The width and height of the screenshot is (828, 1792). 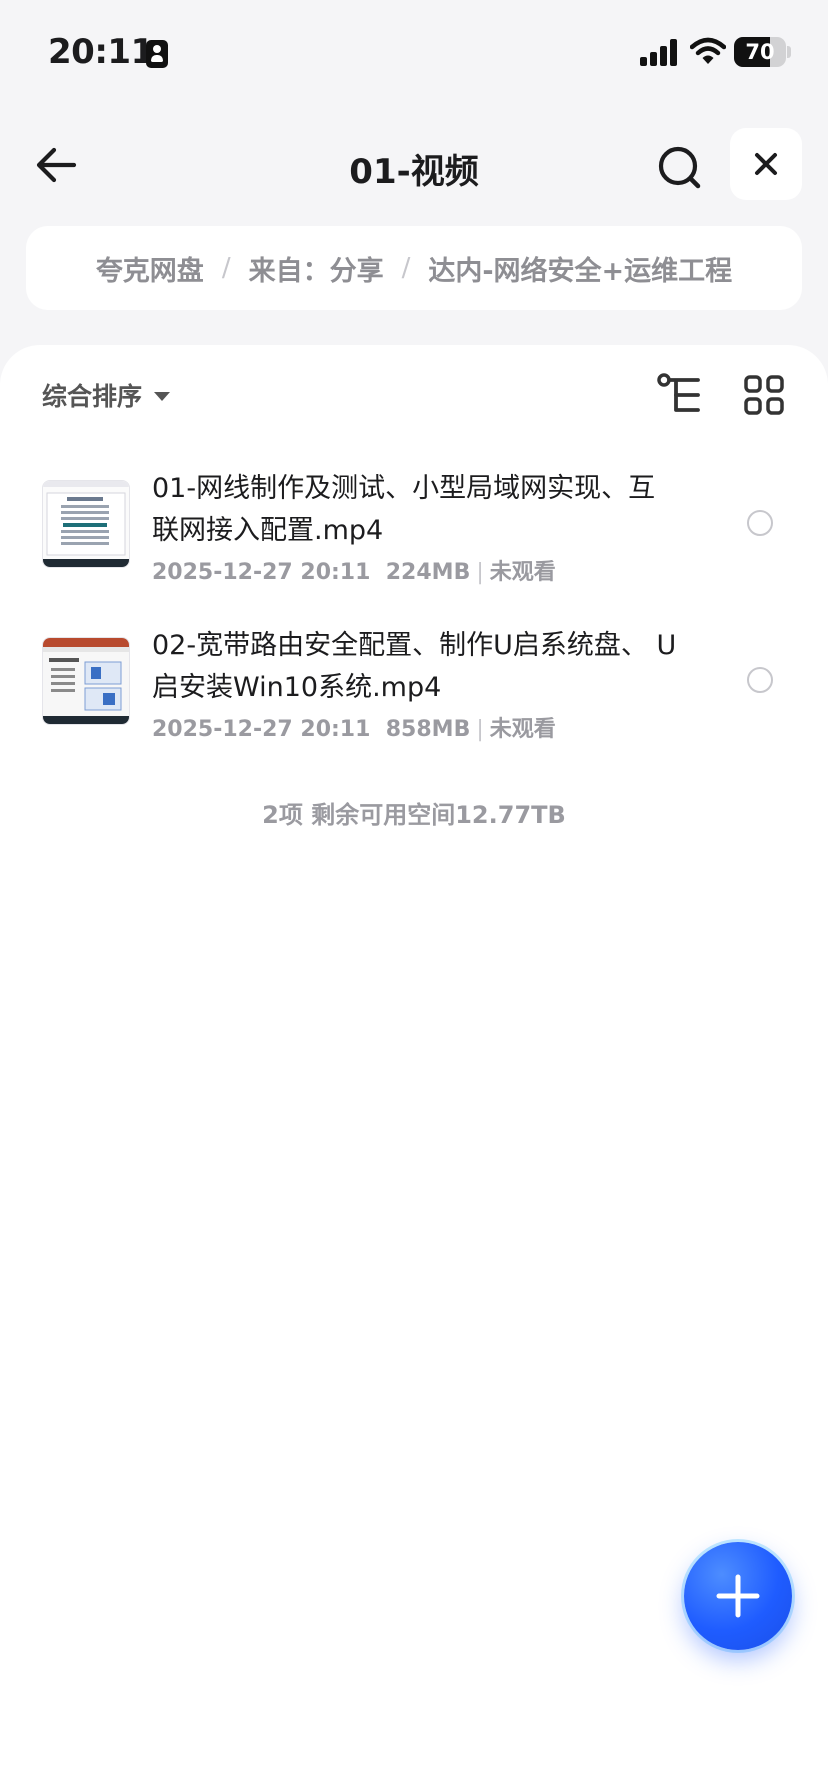 I want to click on wifi-icon, so click(x=708, y=50).